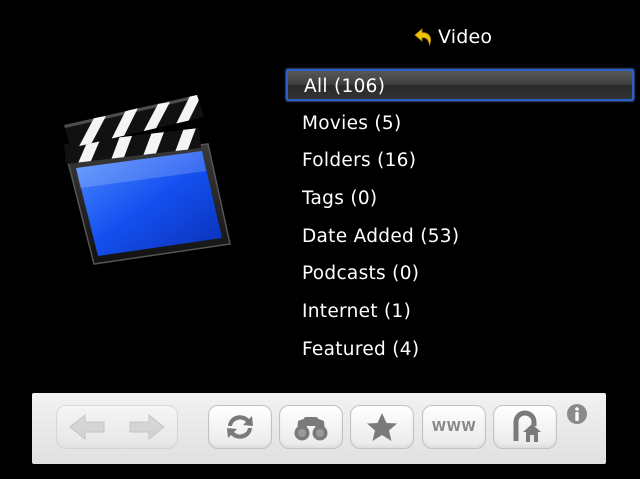  I want to click on web-button: WWW, so click(454, 427).